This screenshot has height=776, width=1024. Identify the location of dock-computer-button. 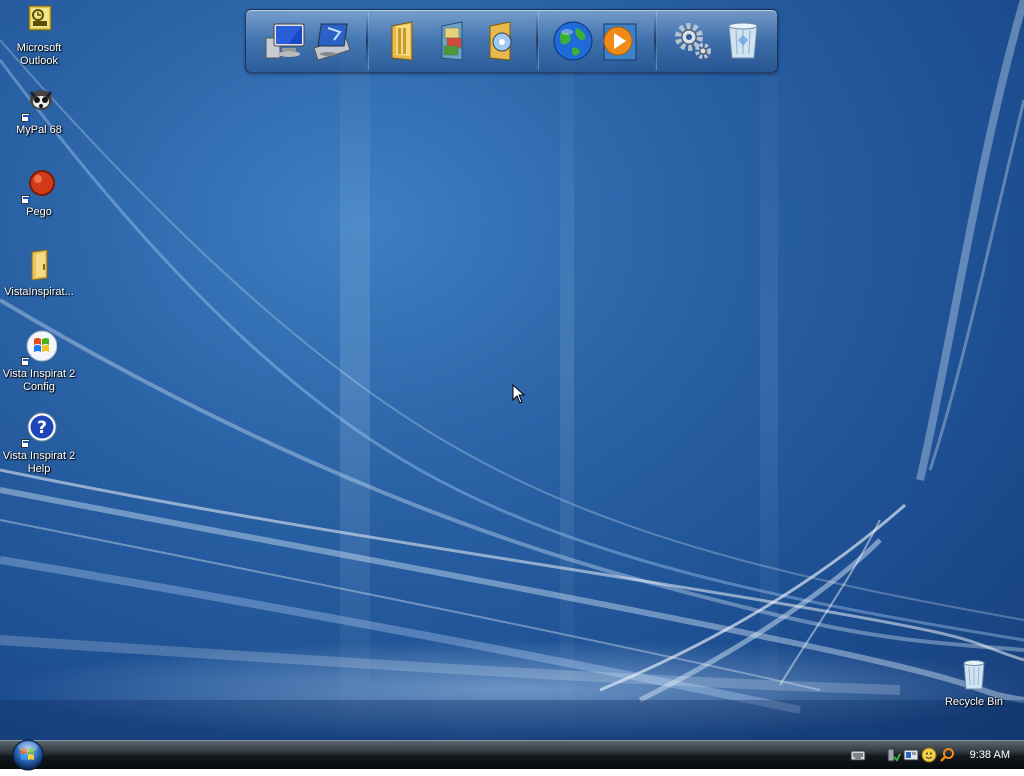
(285, 41).